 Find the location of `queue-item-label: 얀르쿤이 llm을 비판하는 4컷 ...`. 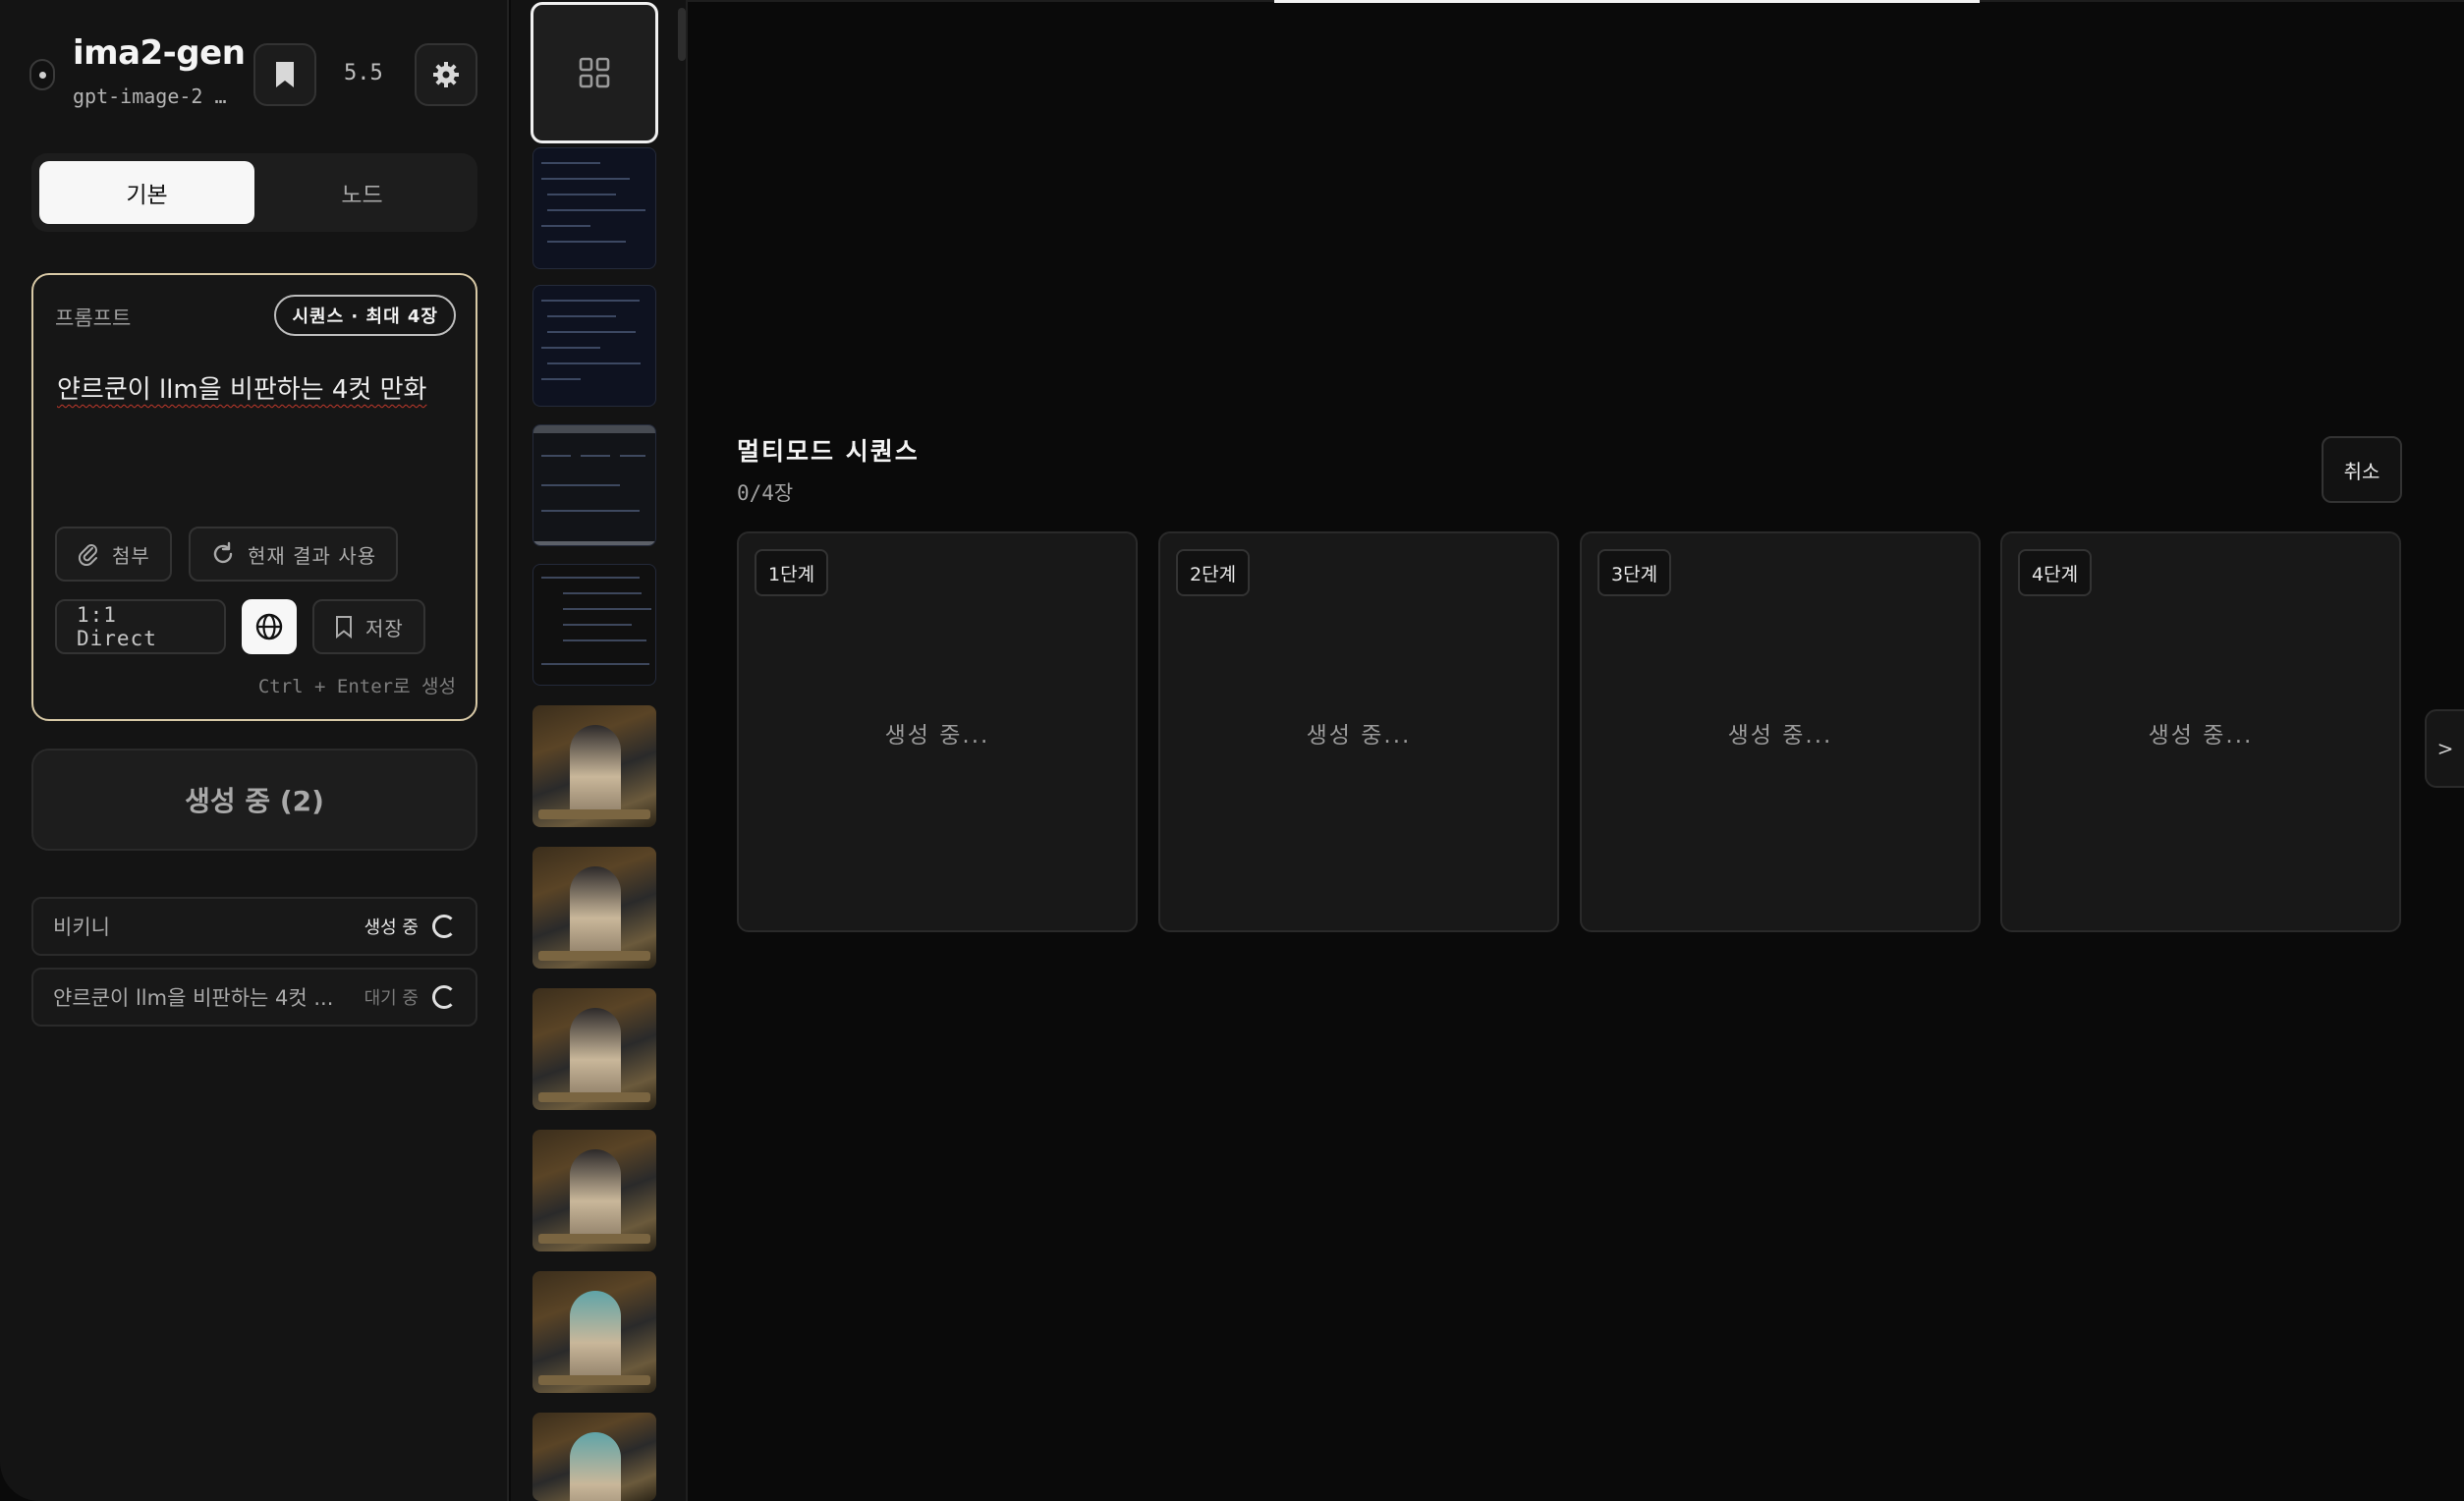

queue-item-label: 얀르쿤이 llm을 비판하는 4컷 ... is located at coordinates (193, 998).